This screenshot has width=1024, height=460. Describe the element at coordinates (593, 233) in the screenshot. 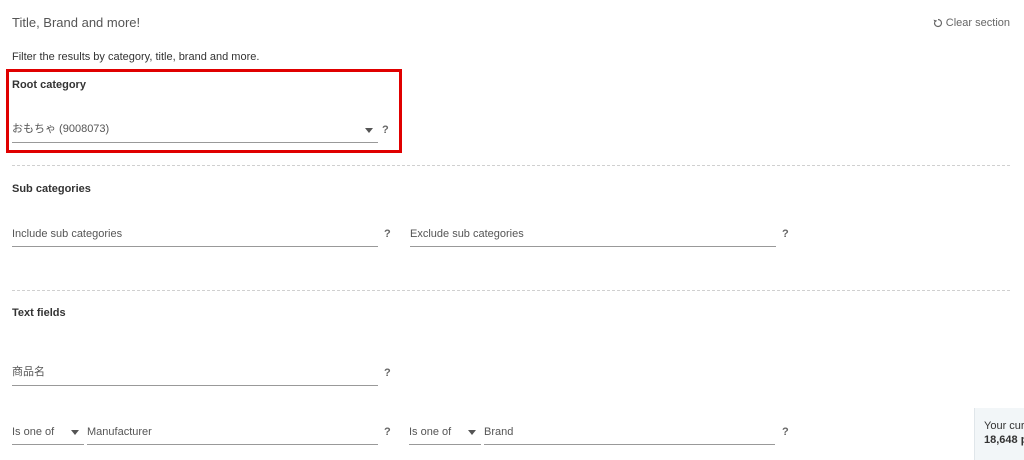

I see `exclude-sub-categories-input: Exclude sub categories` at that location.